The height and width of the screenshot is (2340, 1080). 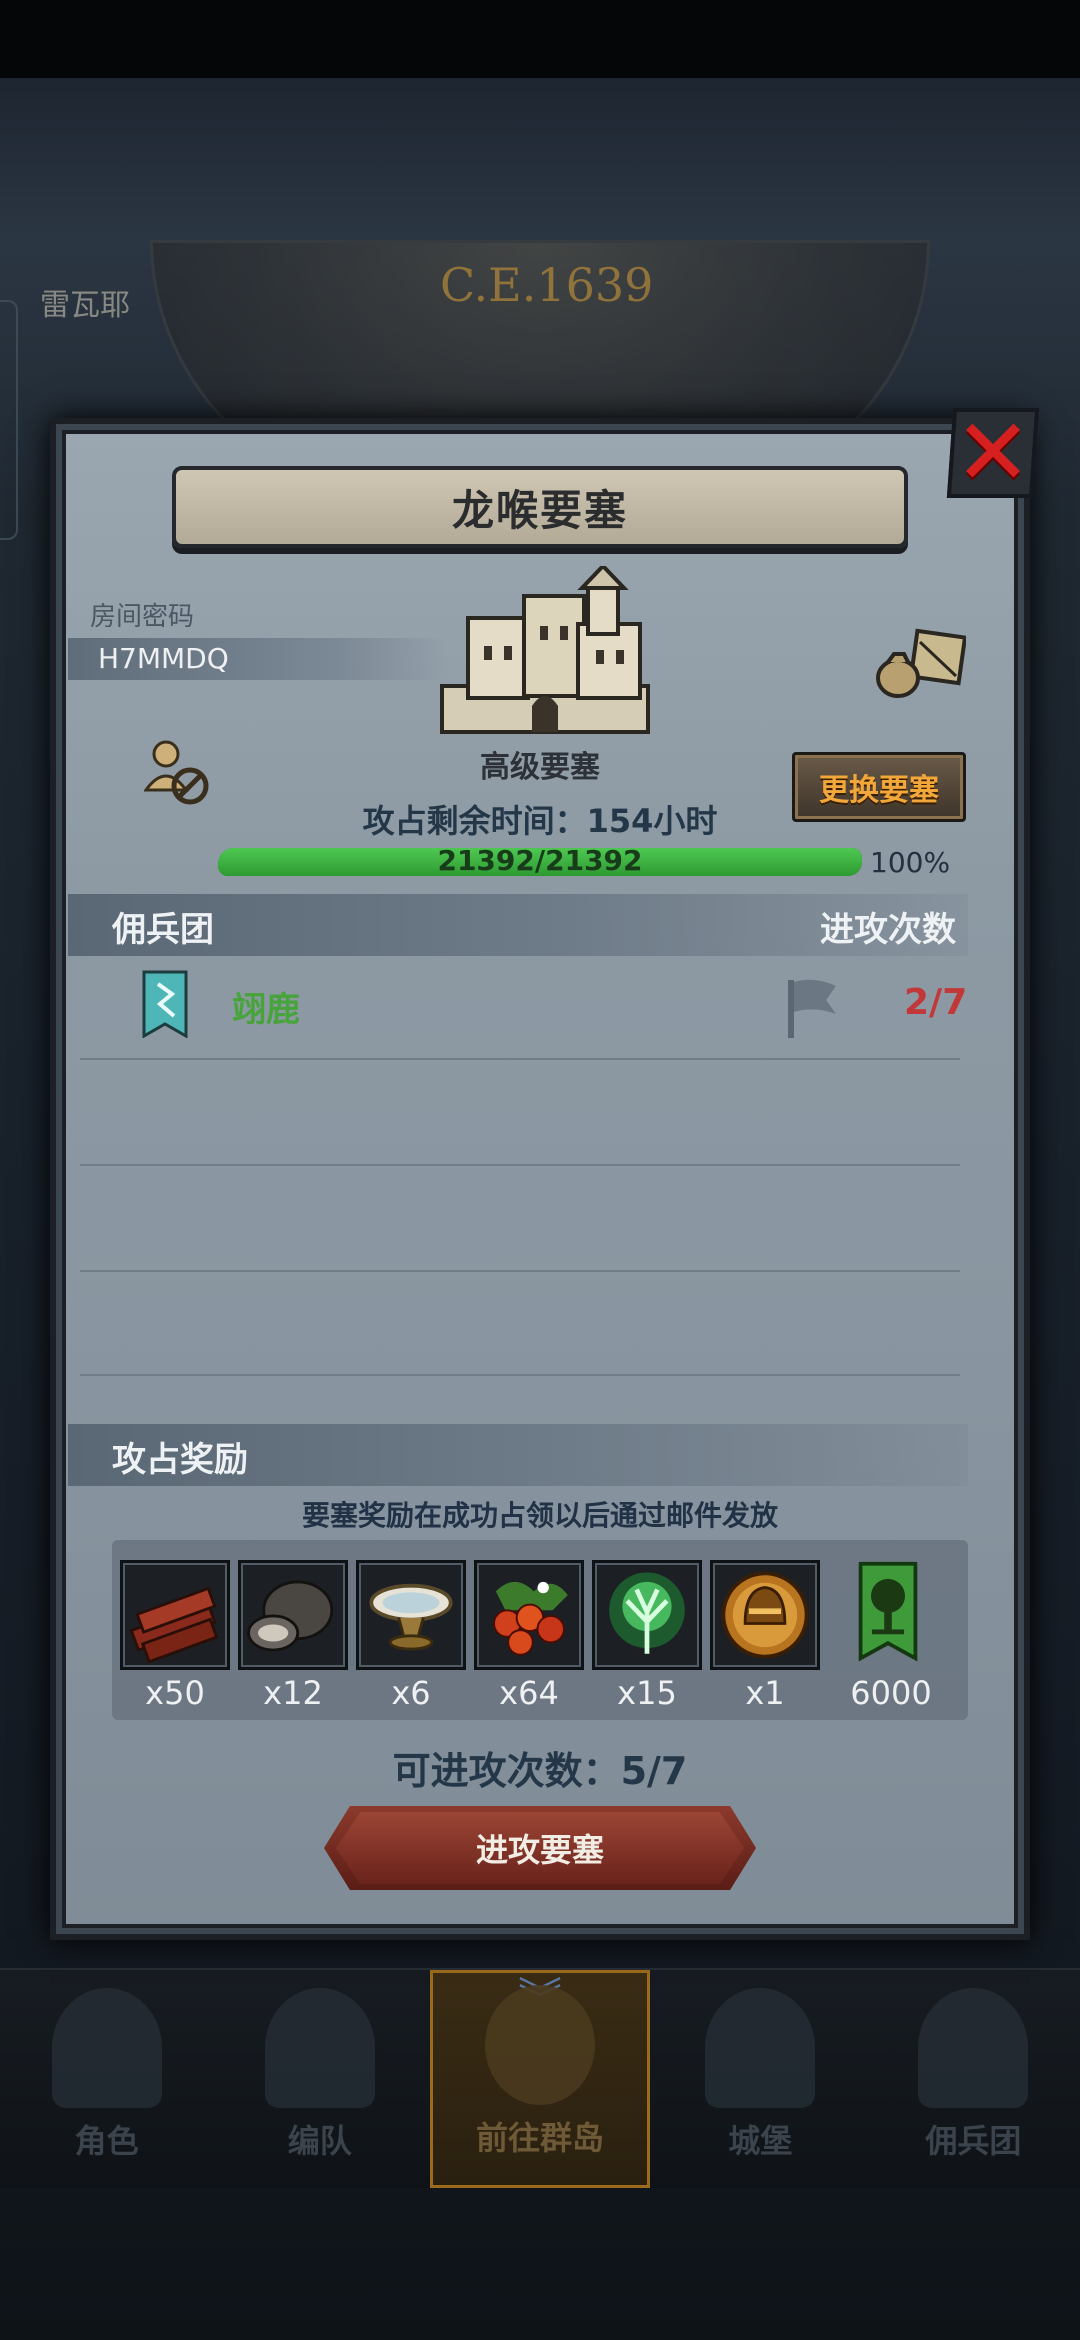 I want to click on close-icon: ✕, so click(x=993, y=452).